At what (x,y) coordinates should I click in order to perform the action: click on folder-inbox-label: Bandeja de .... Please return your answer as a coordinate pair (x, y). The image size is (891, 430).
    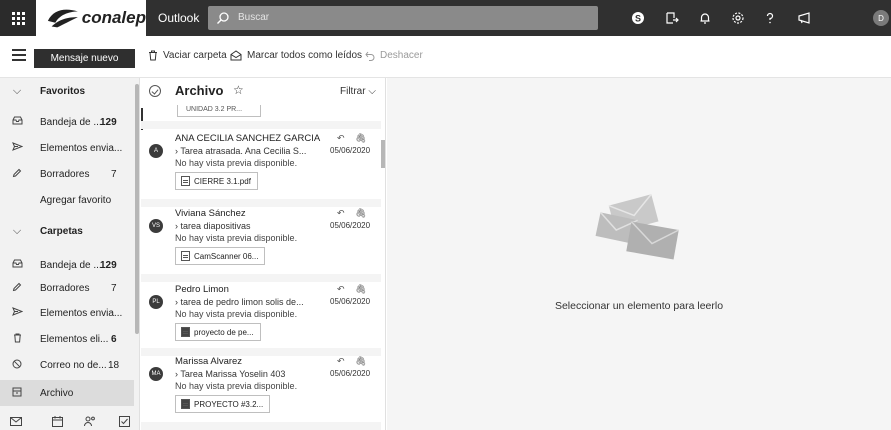
    Looking at the image, I should click on (71, 265).